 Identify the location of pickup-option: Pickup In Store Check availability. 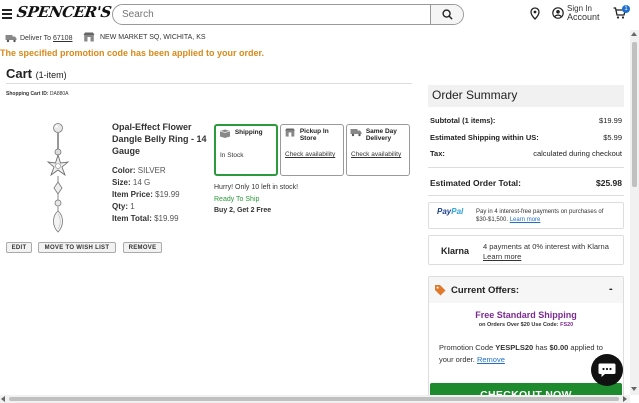
(312, 150).